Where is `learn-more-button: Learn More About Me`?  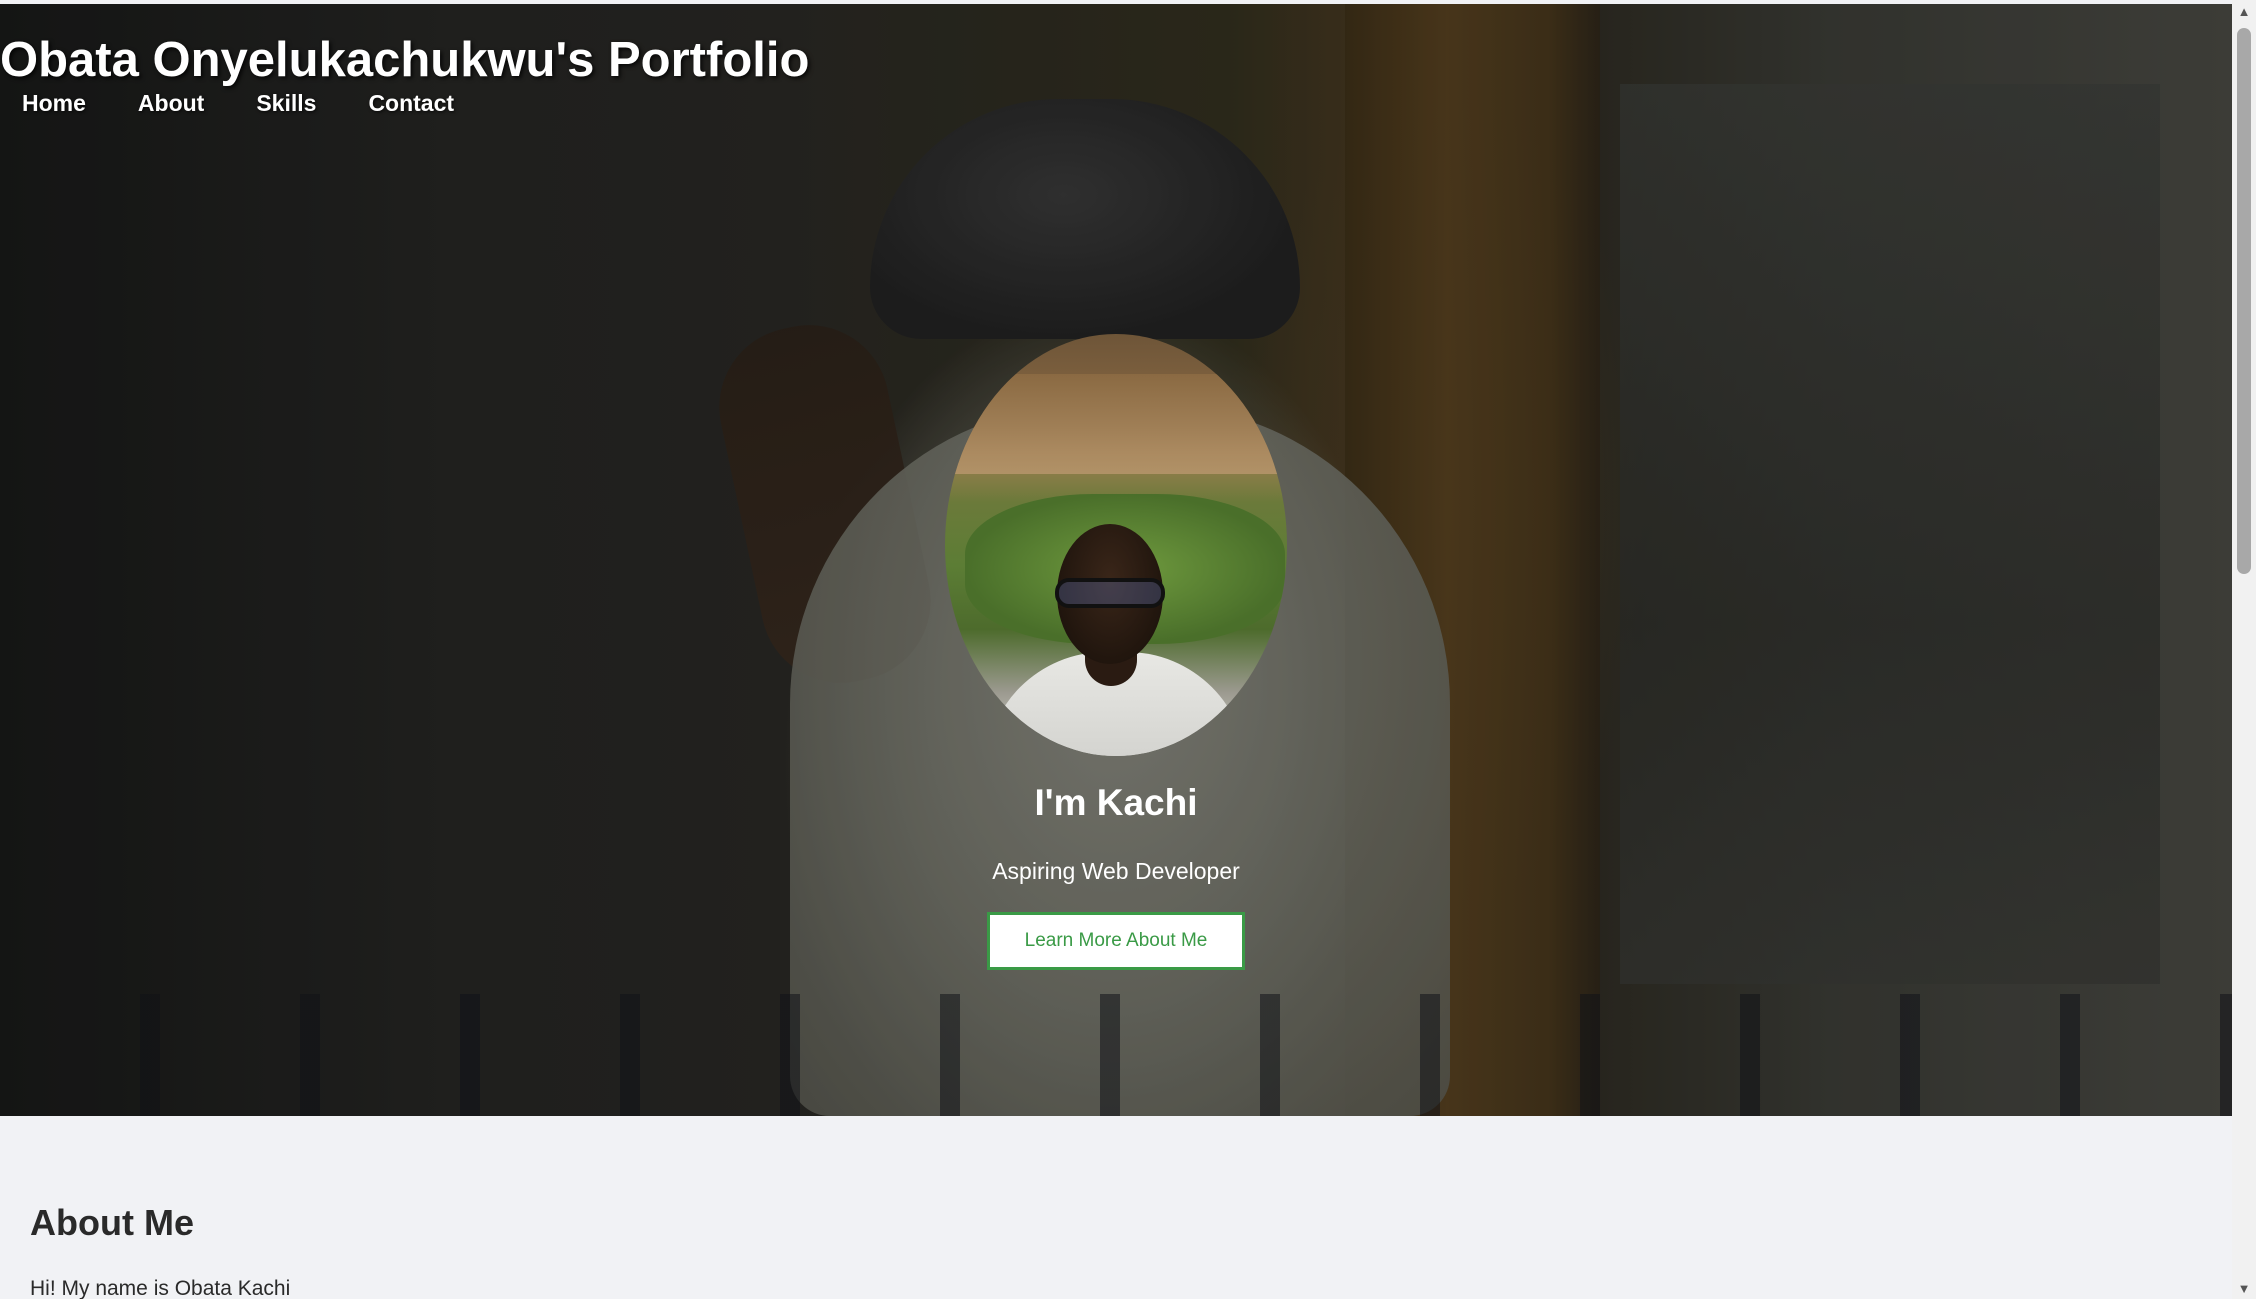
learn-more-button: Learn More About Me is located at coordinates (1116, 941).